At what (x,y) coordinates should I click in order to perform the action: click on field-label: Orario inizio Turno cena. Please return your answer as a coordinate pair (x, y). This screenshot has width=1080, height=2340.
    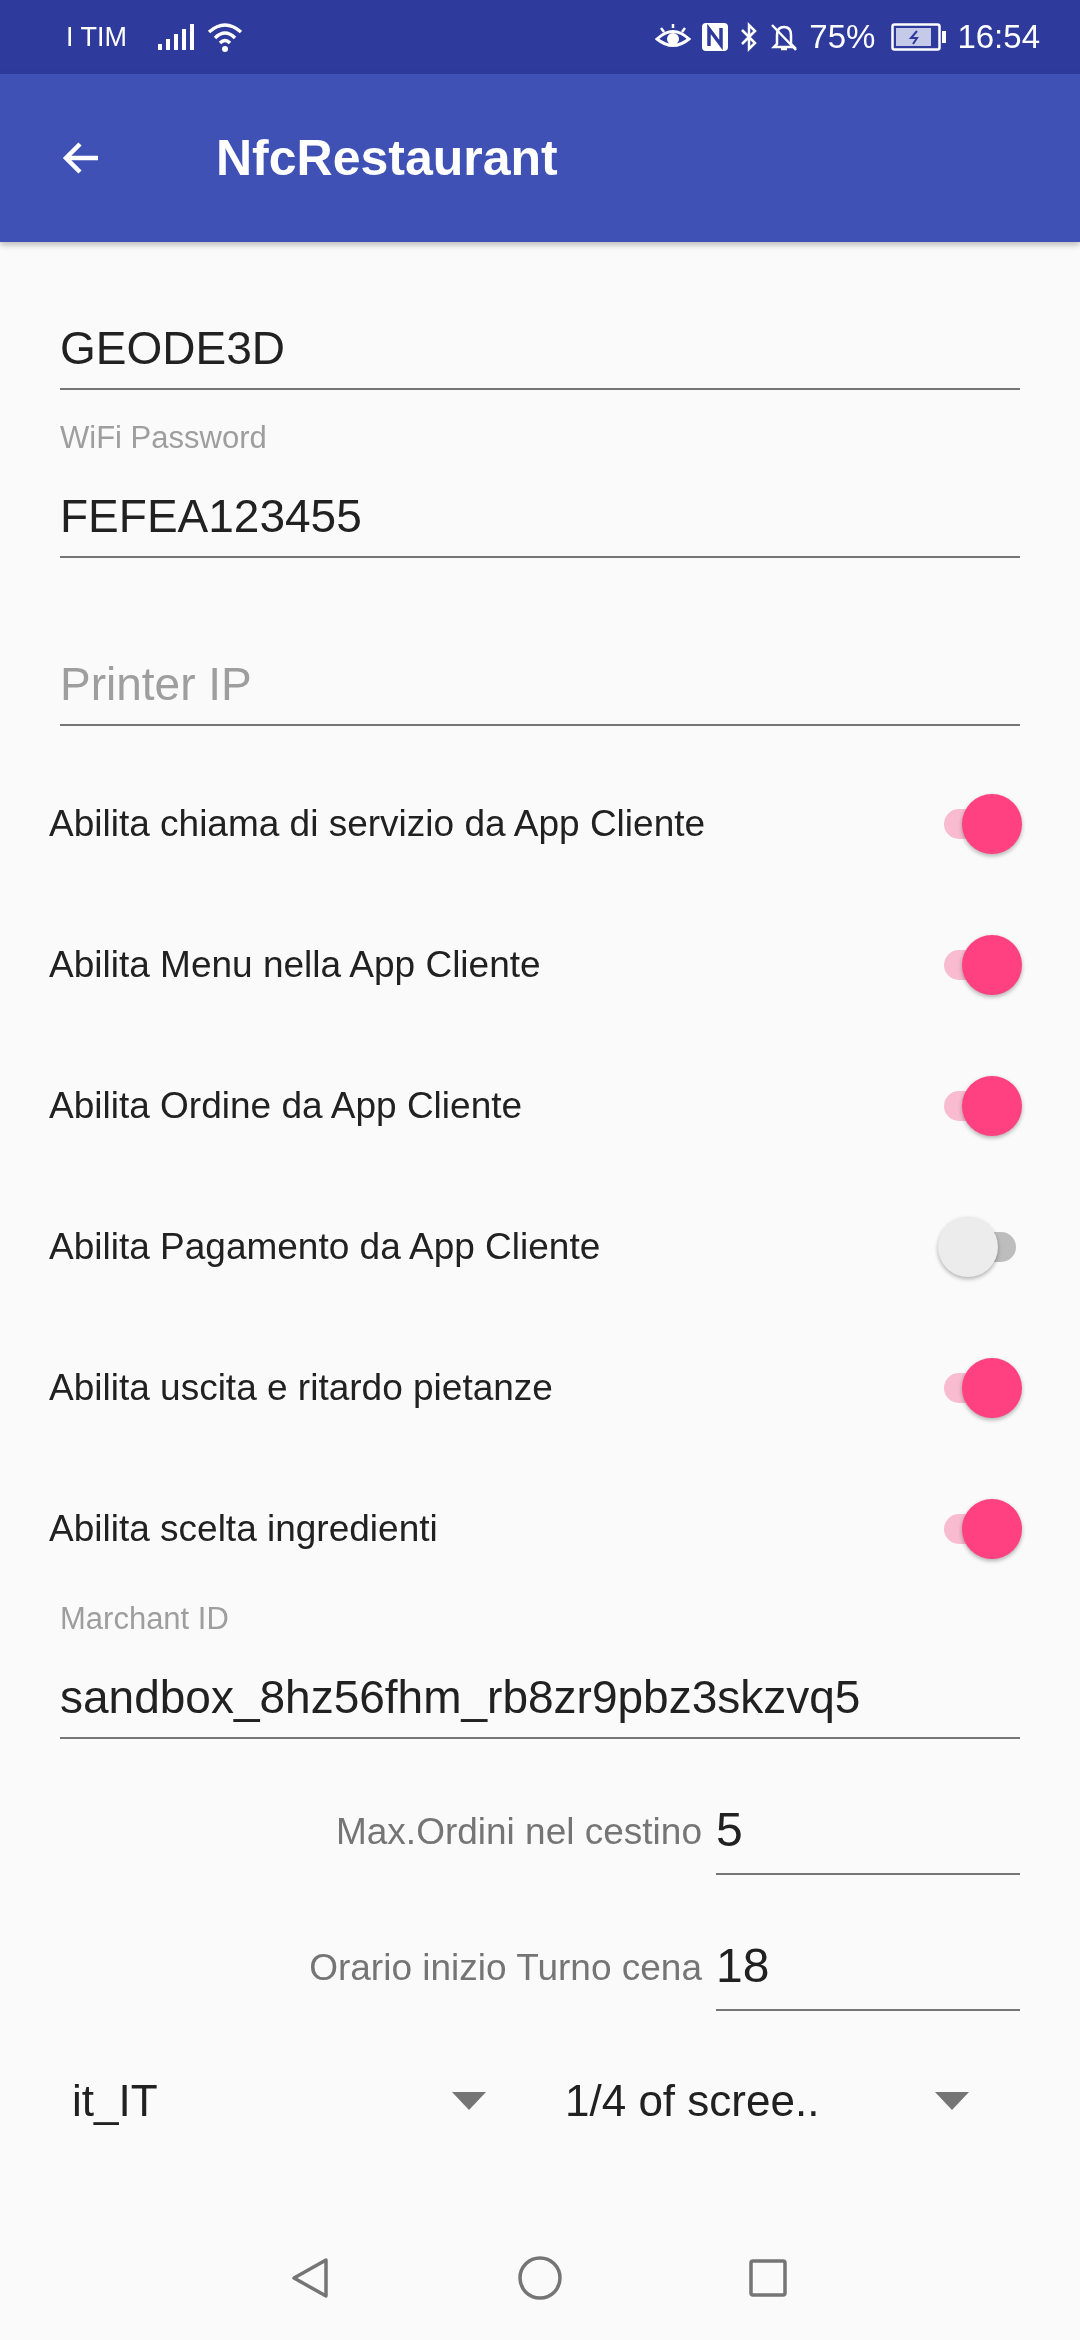
    Looking at the image, I should click on (505, 1968).